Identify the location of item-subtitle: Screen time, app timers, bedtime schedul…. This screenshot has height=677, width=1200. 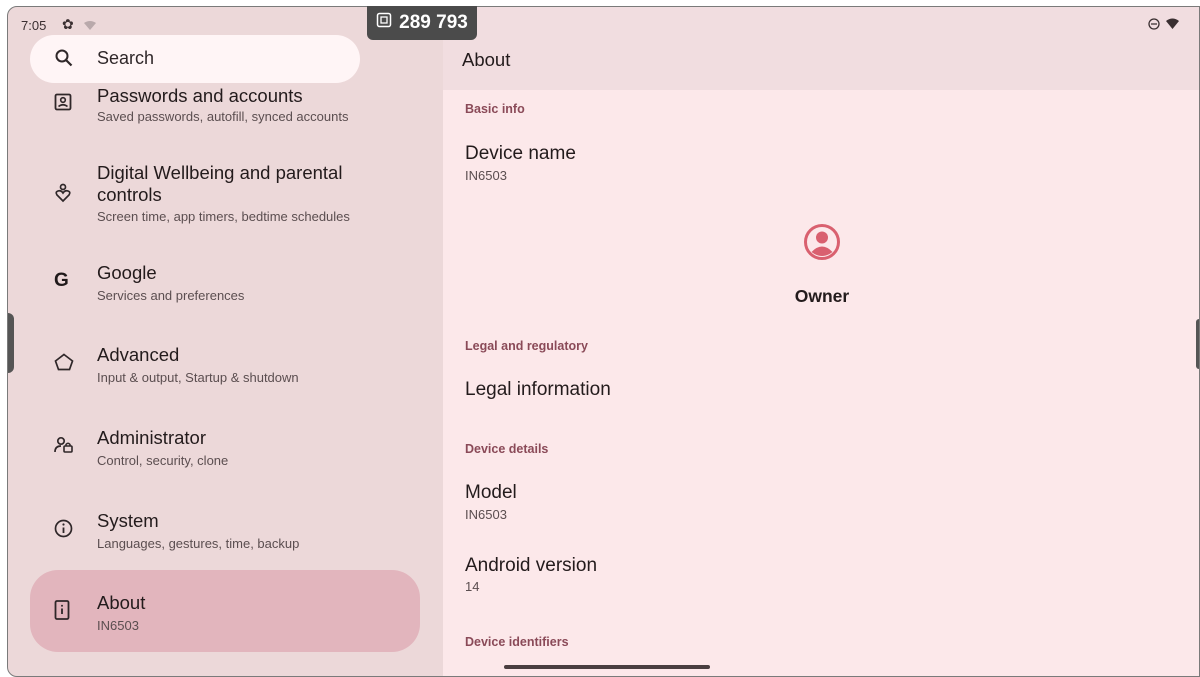
(223, 216).